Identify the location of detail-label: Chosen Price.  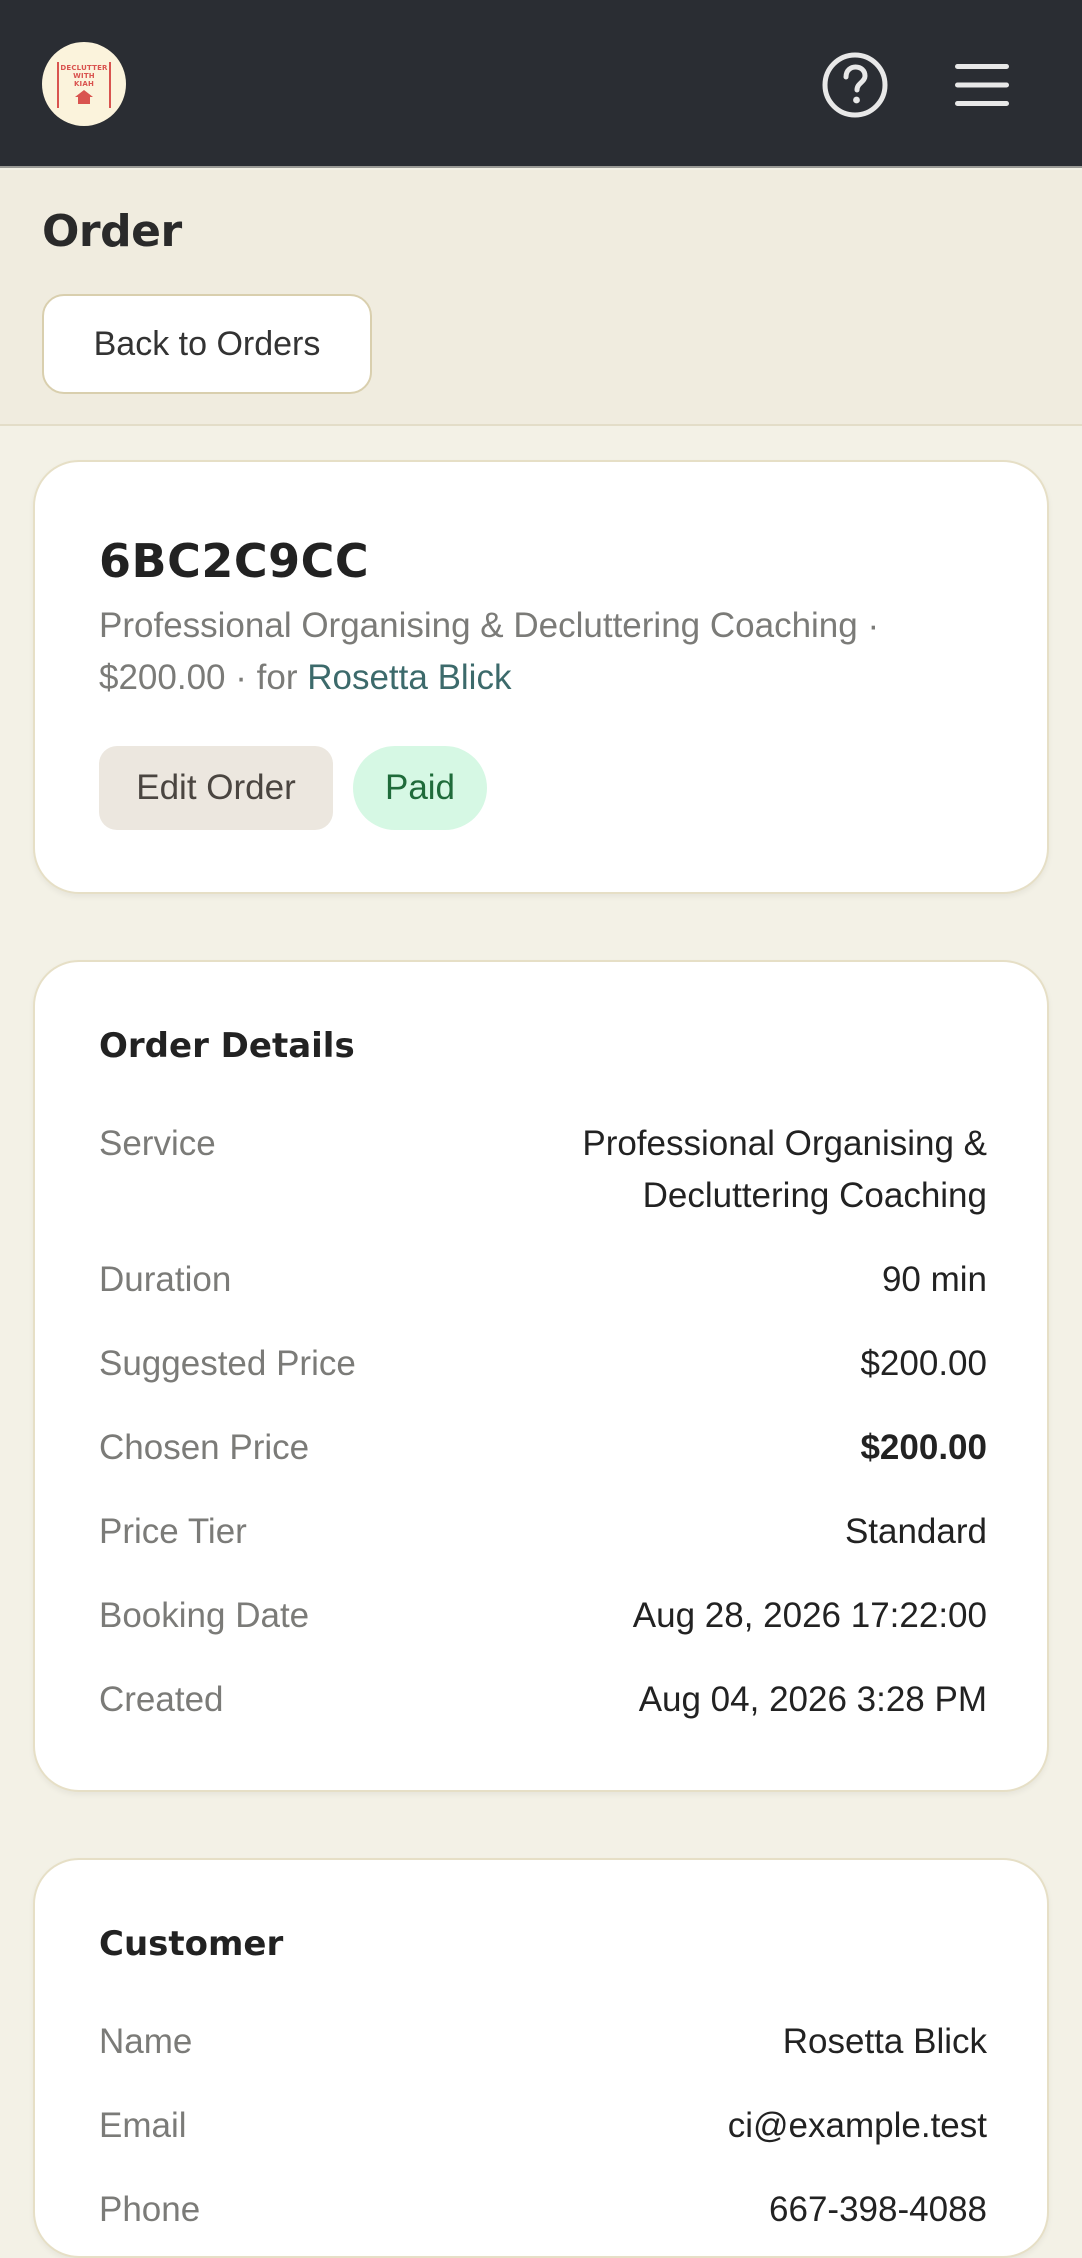
(204, 1447).